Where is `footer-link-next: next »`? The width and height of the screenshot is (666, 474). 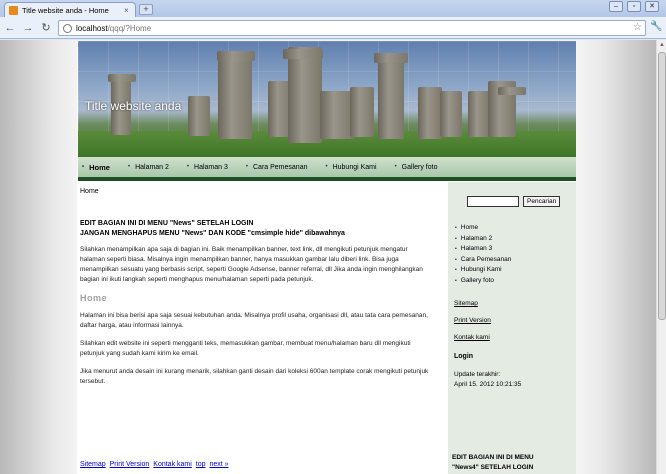
footer-link-next: next » is located at coordinates (218, 464).